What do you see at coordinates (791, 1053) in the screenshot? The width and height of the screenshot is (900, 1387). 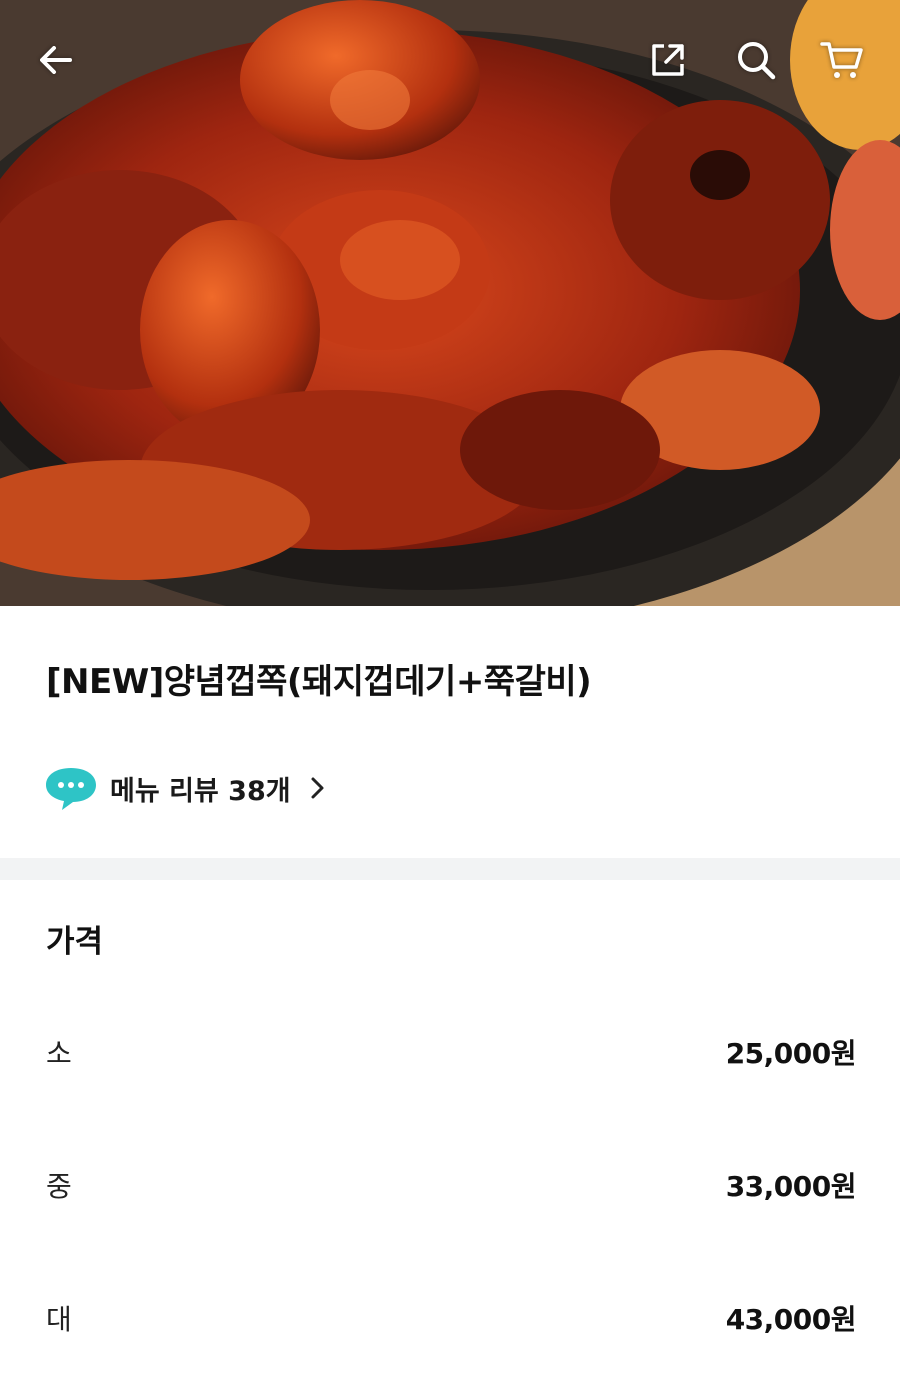 I see `price-amount: 25,000원` at bounding box center [791, 1053].